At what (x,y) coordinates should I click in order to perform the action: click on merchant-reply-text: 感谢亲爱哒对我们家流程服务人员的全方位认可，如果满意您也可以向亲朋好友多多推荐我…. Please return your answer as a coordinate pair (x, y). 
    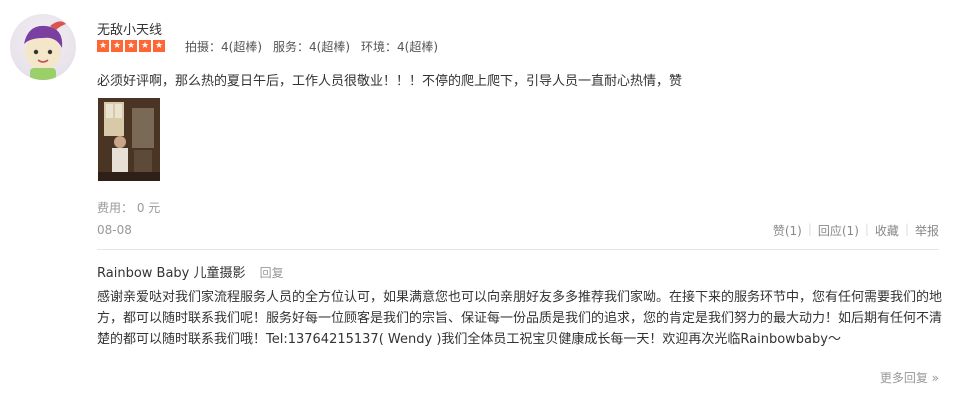
    Looking at the image, I should click on (520, 318).